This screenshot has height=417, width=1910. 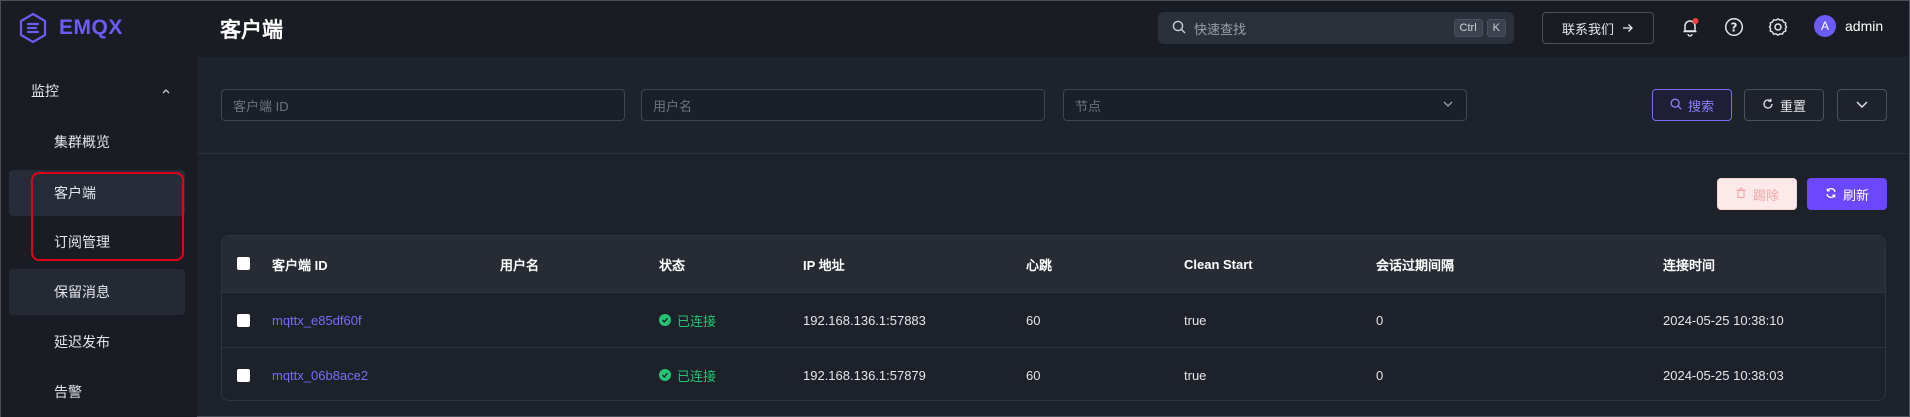 What do you see at coordinates (91, 27) in the screenshot?
I see `app-name: EMQX` at bounding box center [91, 27].